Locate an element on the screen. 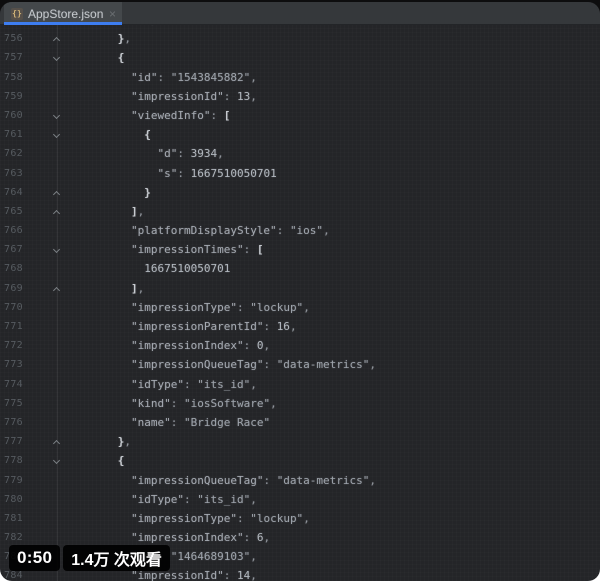 This screenshot has width=600, height=581. line-number: 763 is located at coordinates (13, 173).